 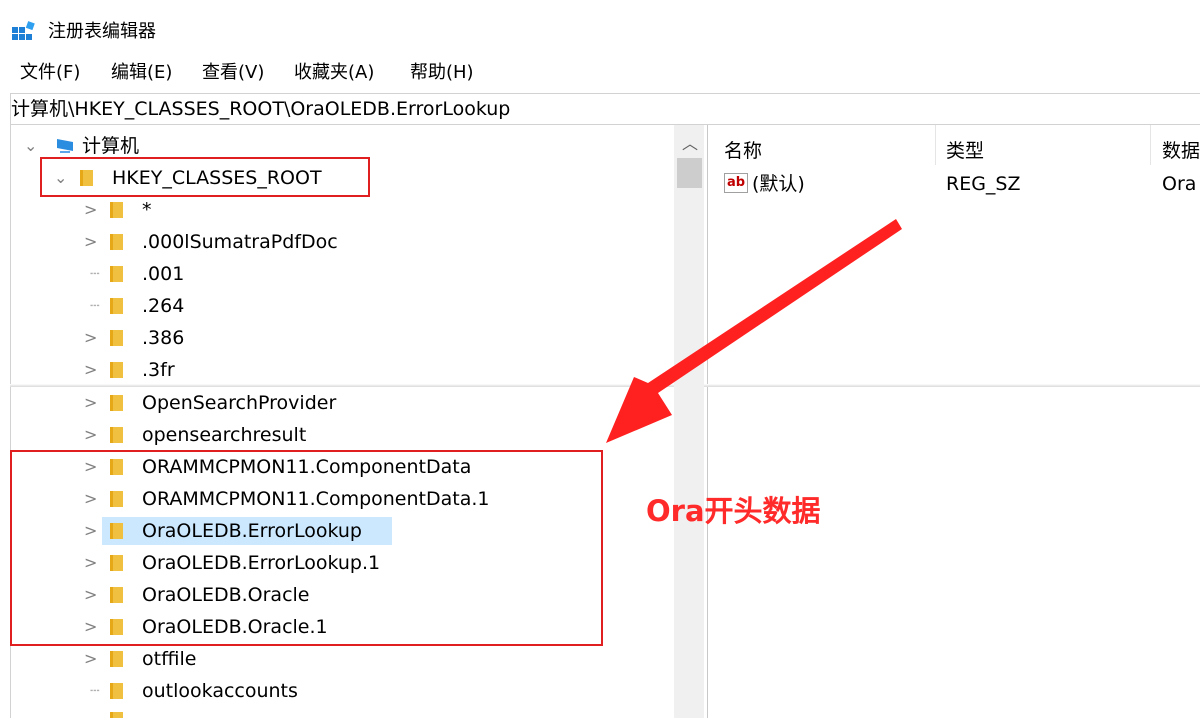 What do you see at coordinates (600, 73) in the screenshot?
I see `menu-bar: 文件(F) 编辑(E) 查看(V) 收藏夹(A) 帮助(H)` at bounding box center [600, 73].